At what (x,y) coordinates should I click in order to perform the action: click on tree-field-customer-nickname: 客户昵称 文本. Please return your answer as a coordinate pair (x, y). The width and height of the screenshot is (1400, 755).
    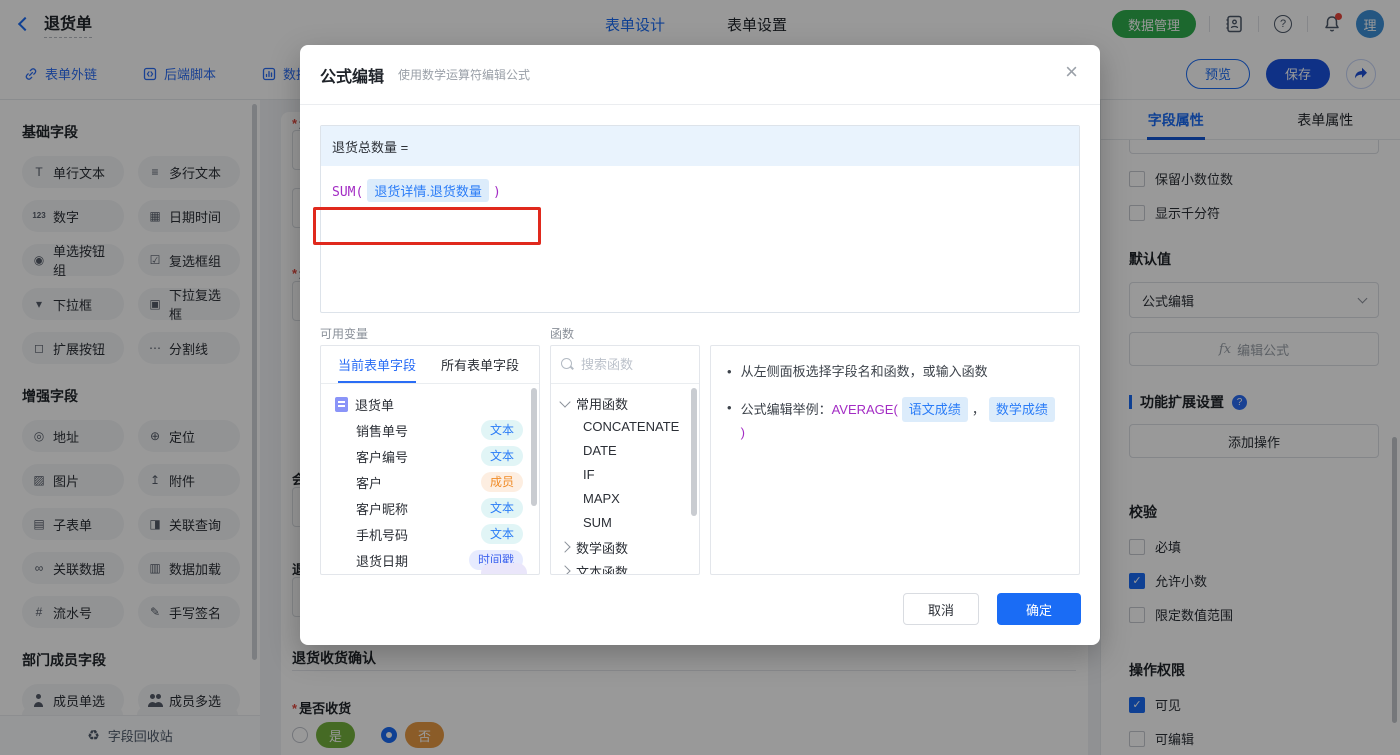
    Looking at the image, I should click on (433, 508).